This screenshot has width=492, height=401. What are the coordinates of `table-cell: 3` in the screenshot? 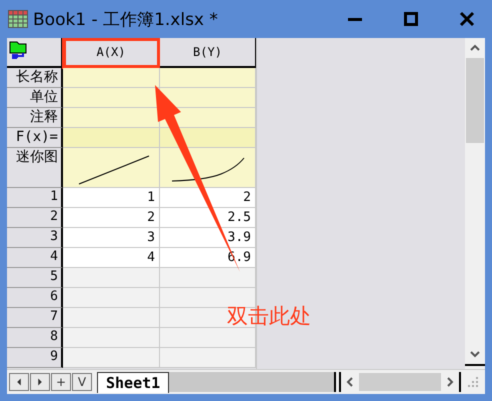 It's located at (111, 238).